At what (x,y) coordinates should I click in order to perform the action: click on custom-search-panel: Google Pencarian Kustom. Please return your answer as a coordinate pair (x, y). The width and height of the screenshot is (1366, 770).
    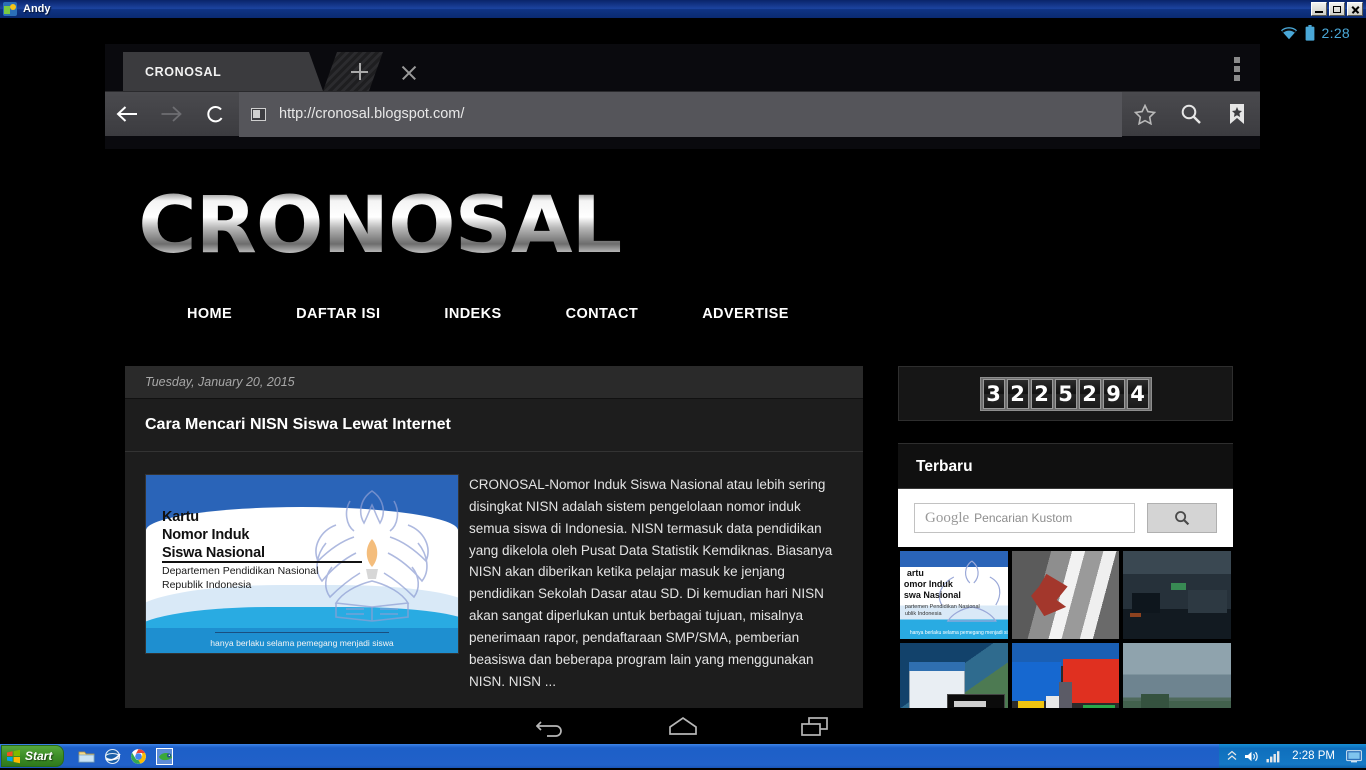
    Looking at the image, I should click on (1065, 518).